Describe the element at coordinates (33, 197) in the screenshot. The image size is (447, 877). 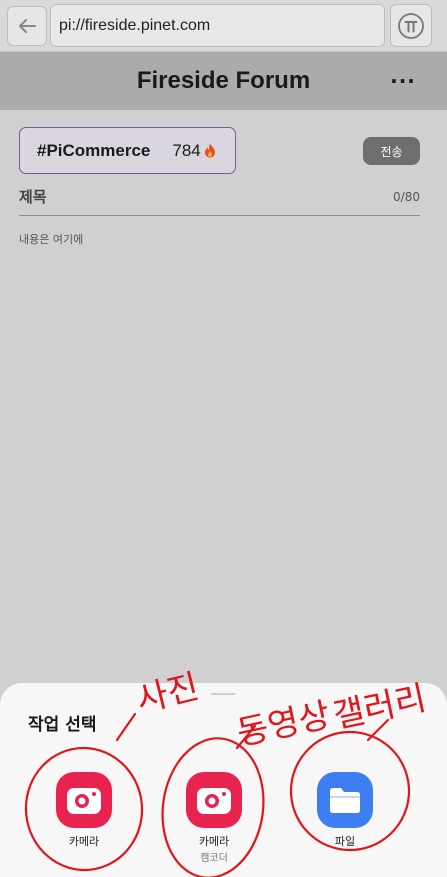
I see `title-label: 제목` at that location.